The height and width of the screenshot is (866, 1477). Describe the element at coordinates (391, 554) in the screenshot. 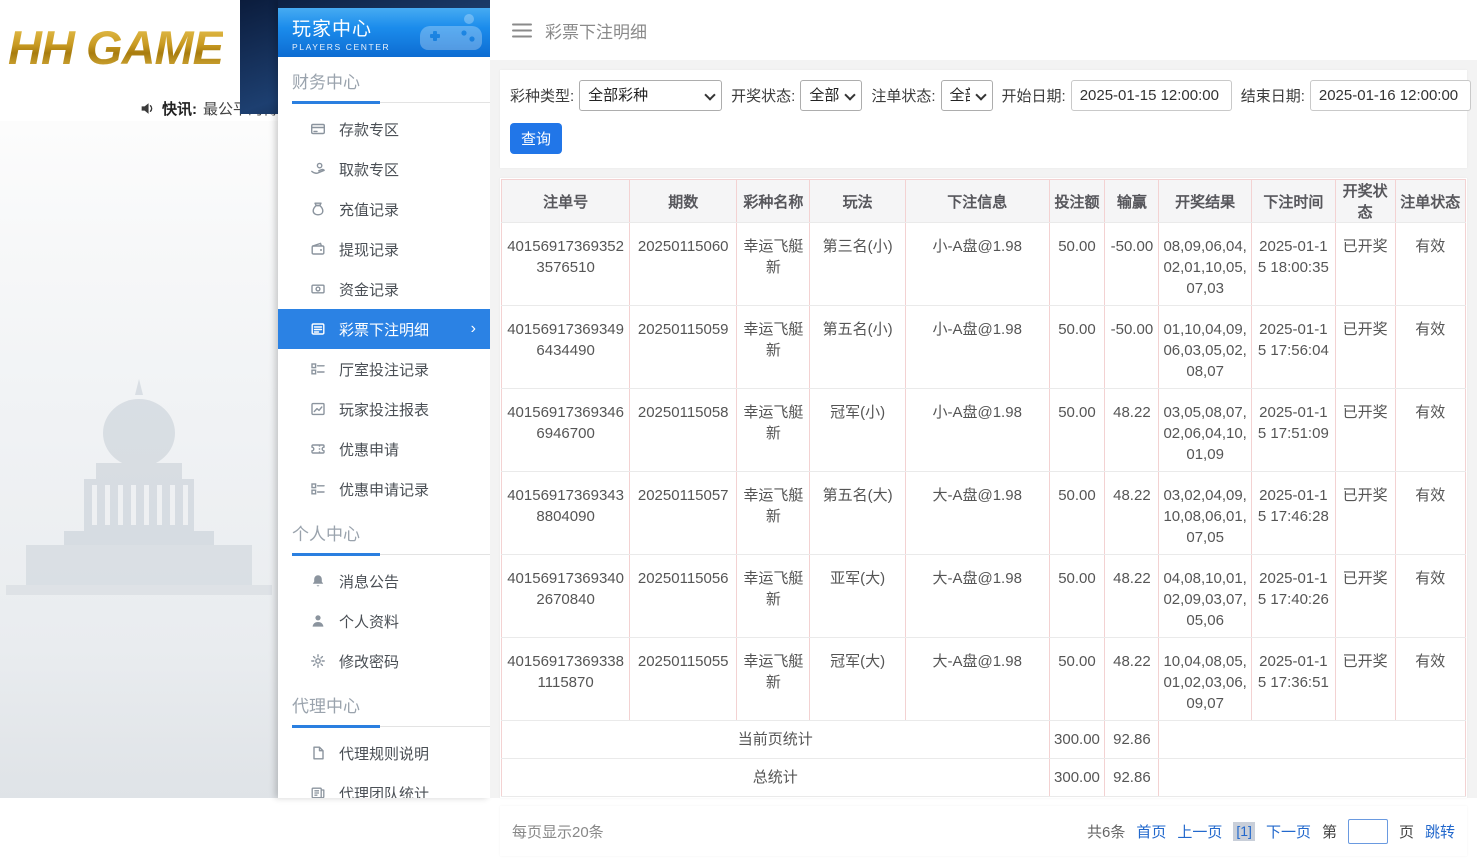

I see `section-underline` at that location.